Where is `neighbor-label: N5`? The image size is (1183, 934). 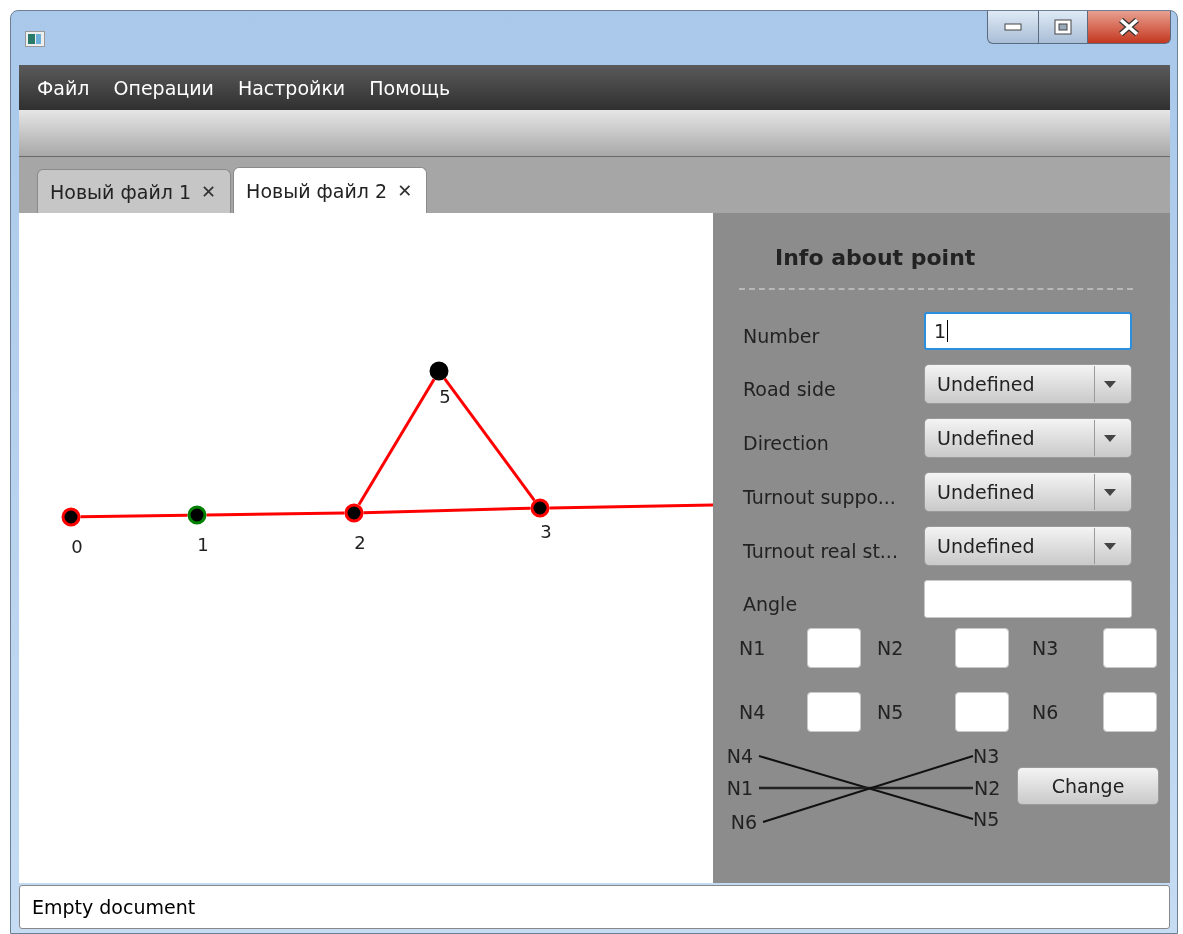
neighbor-label: N5 is located at coordinates (890, 712).